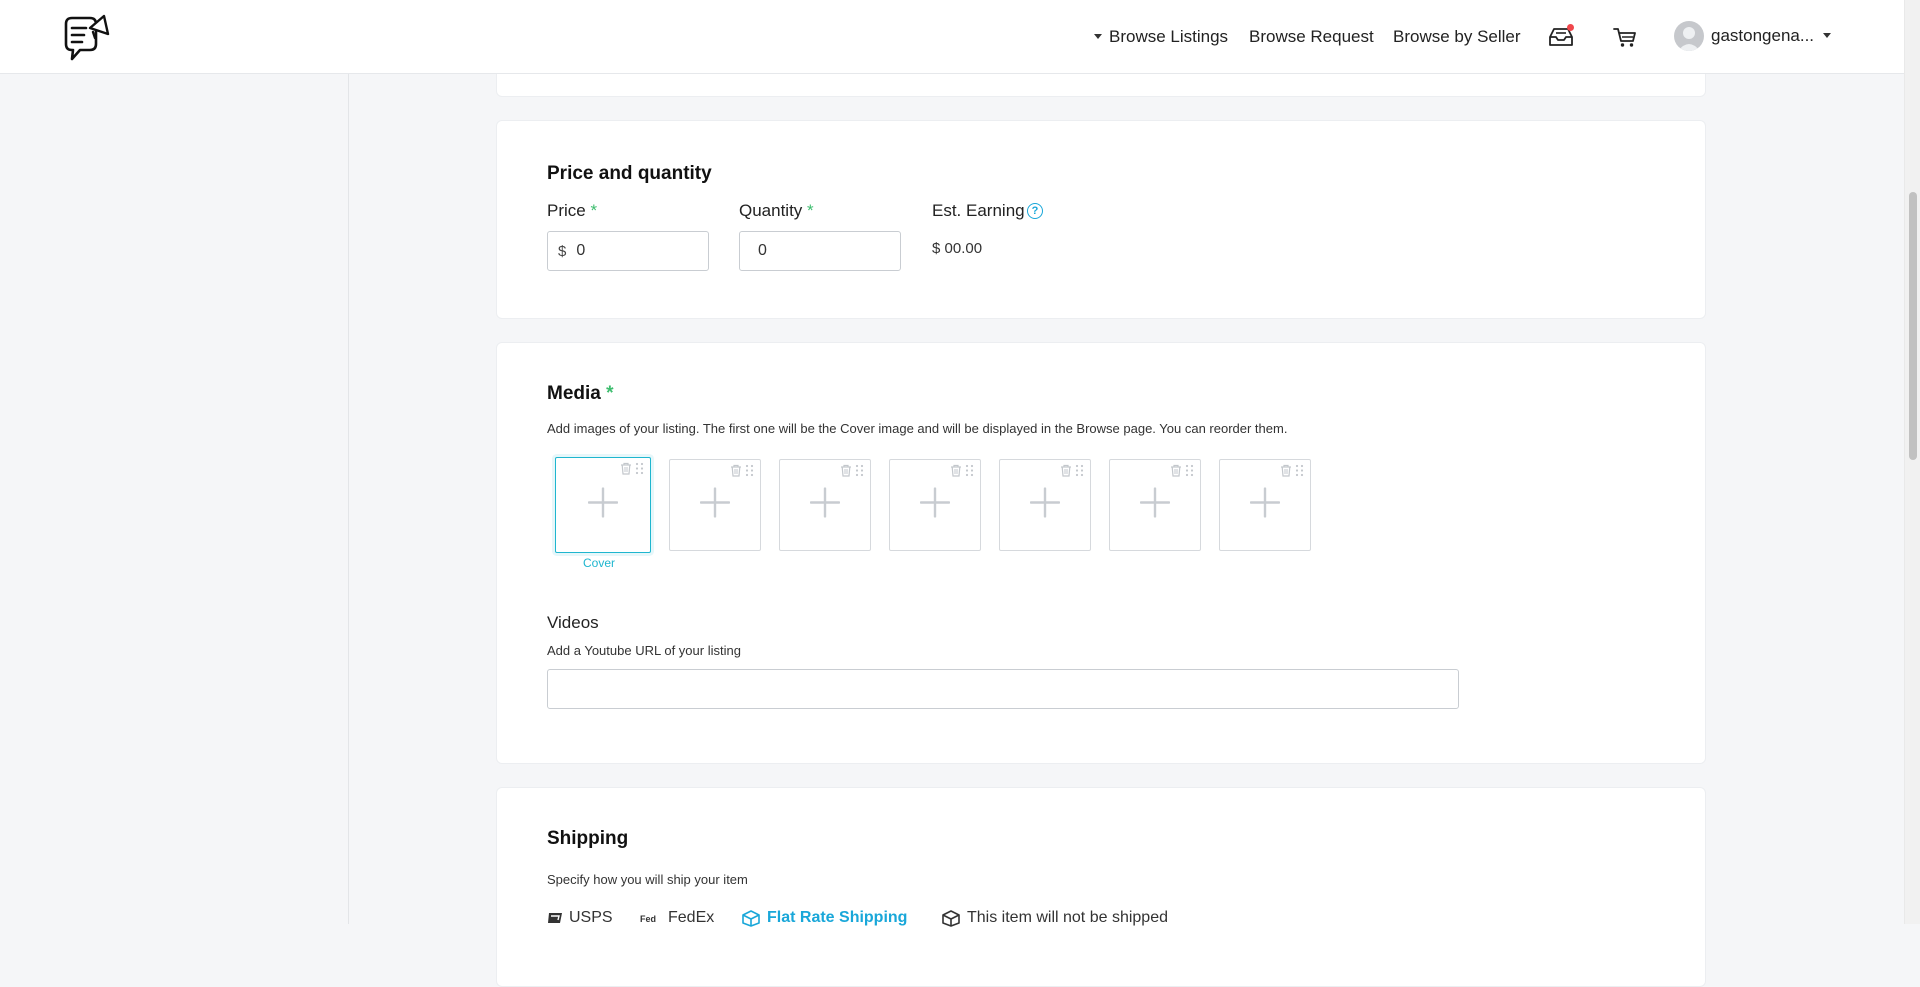  I want to click on est-earning-label: Est. Earning, so click(978, 210).